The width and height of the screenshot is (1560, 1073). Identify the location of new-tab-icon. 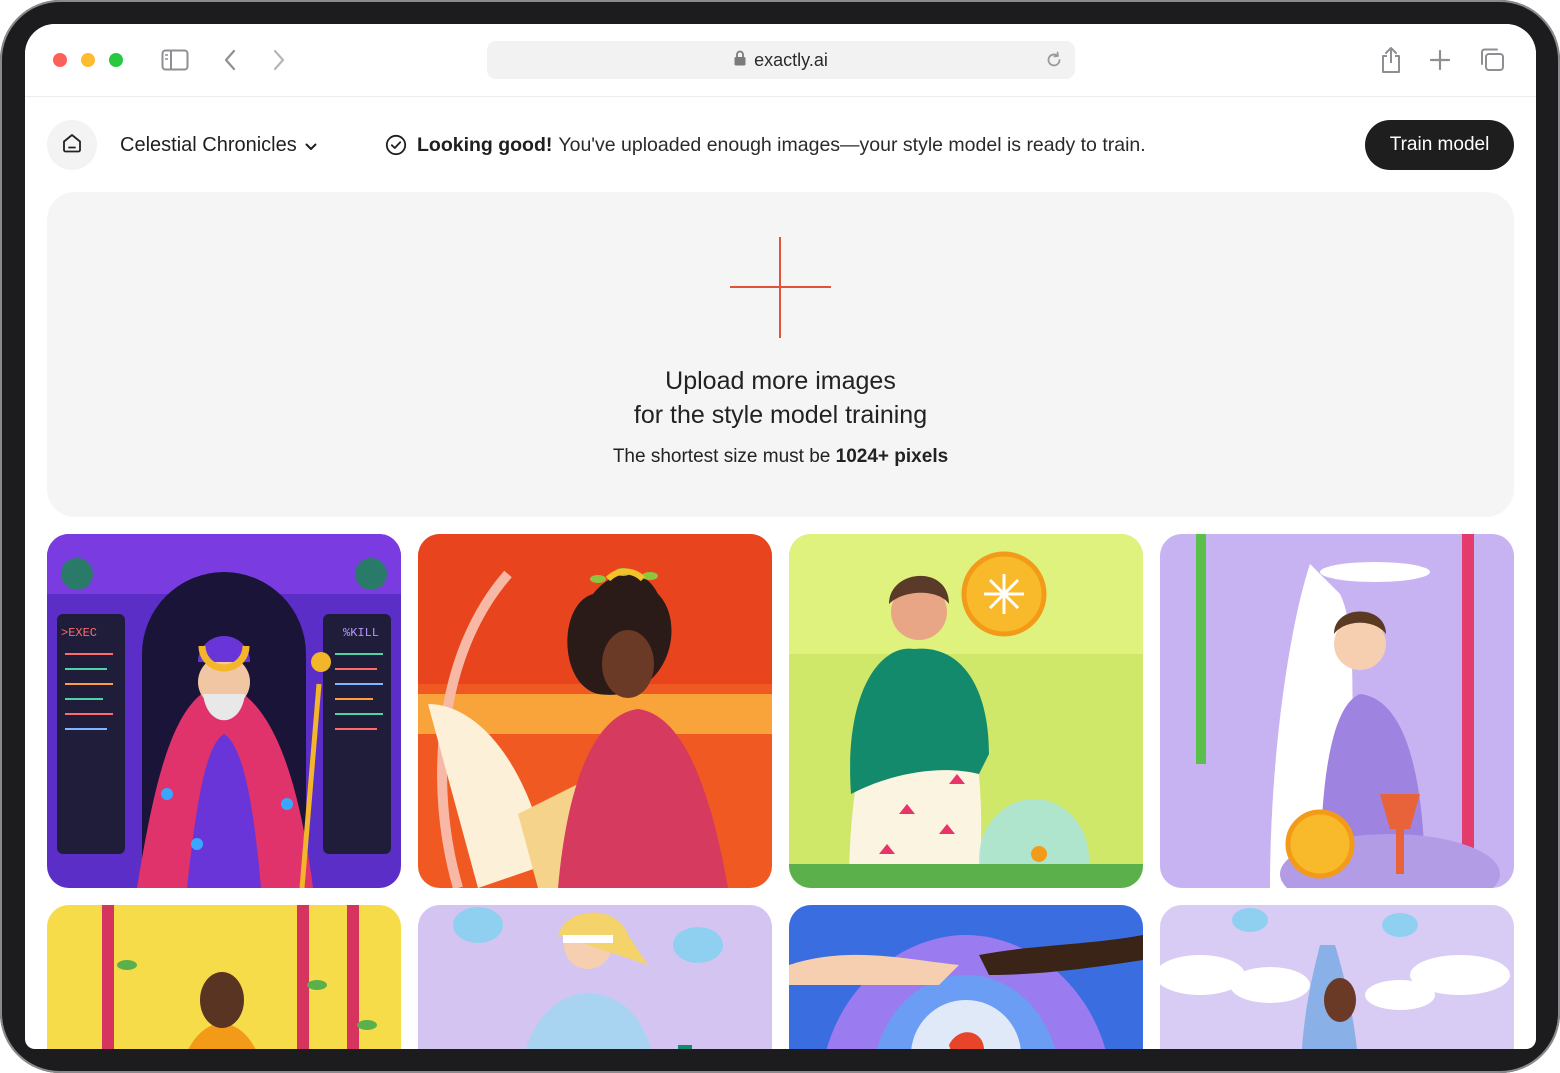
(1440, 60).